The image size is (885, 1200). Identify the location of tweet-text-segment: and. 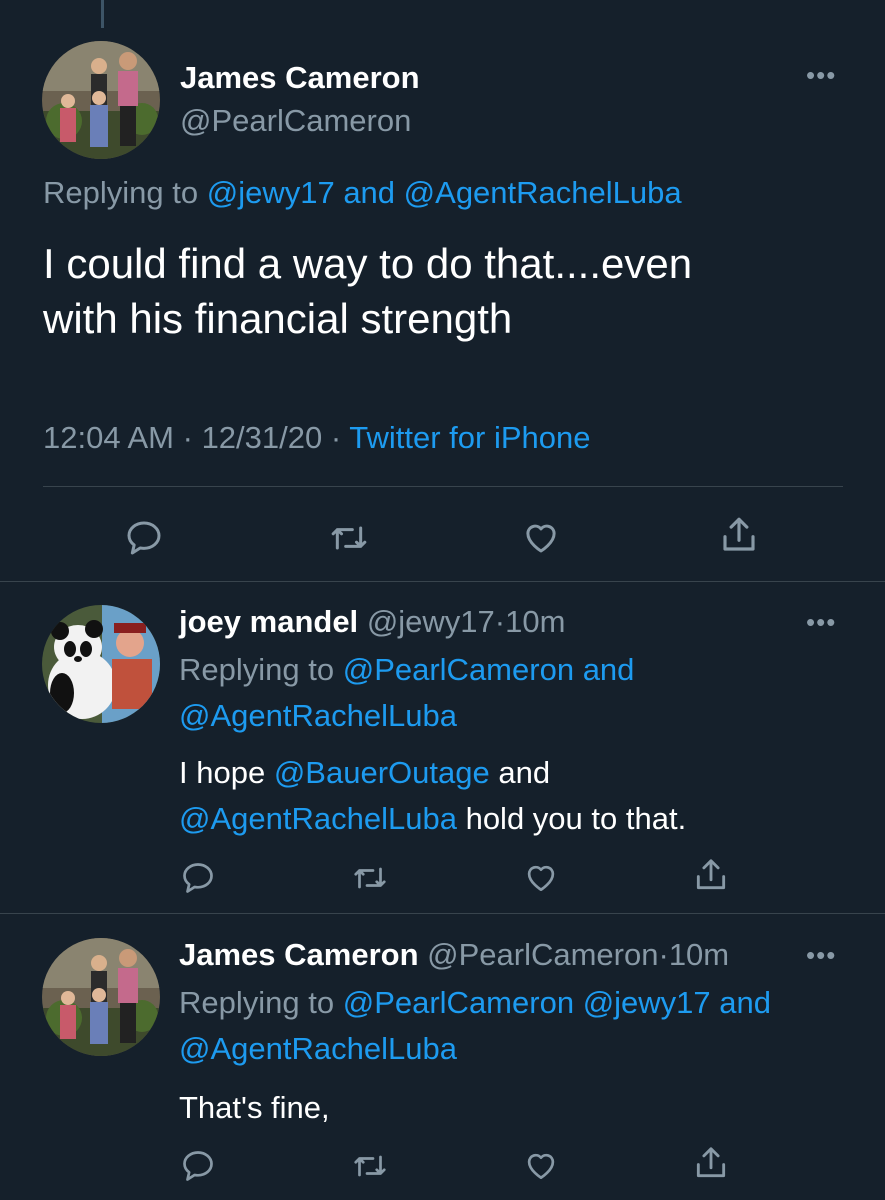
(524, 772).